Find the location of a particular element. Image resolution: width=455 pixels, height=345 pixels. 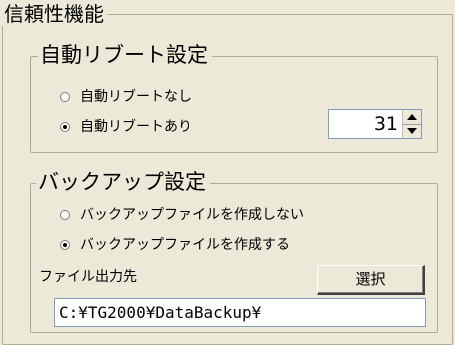

backup-on-radio: バックアップファイルを作成する is located at coordinates (175, 245).